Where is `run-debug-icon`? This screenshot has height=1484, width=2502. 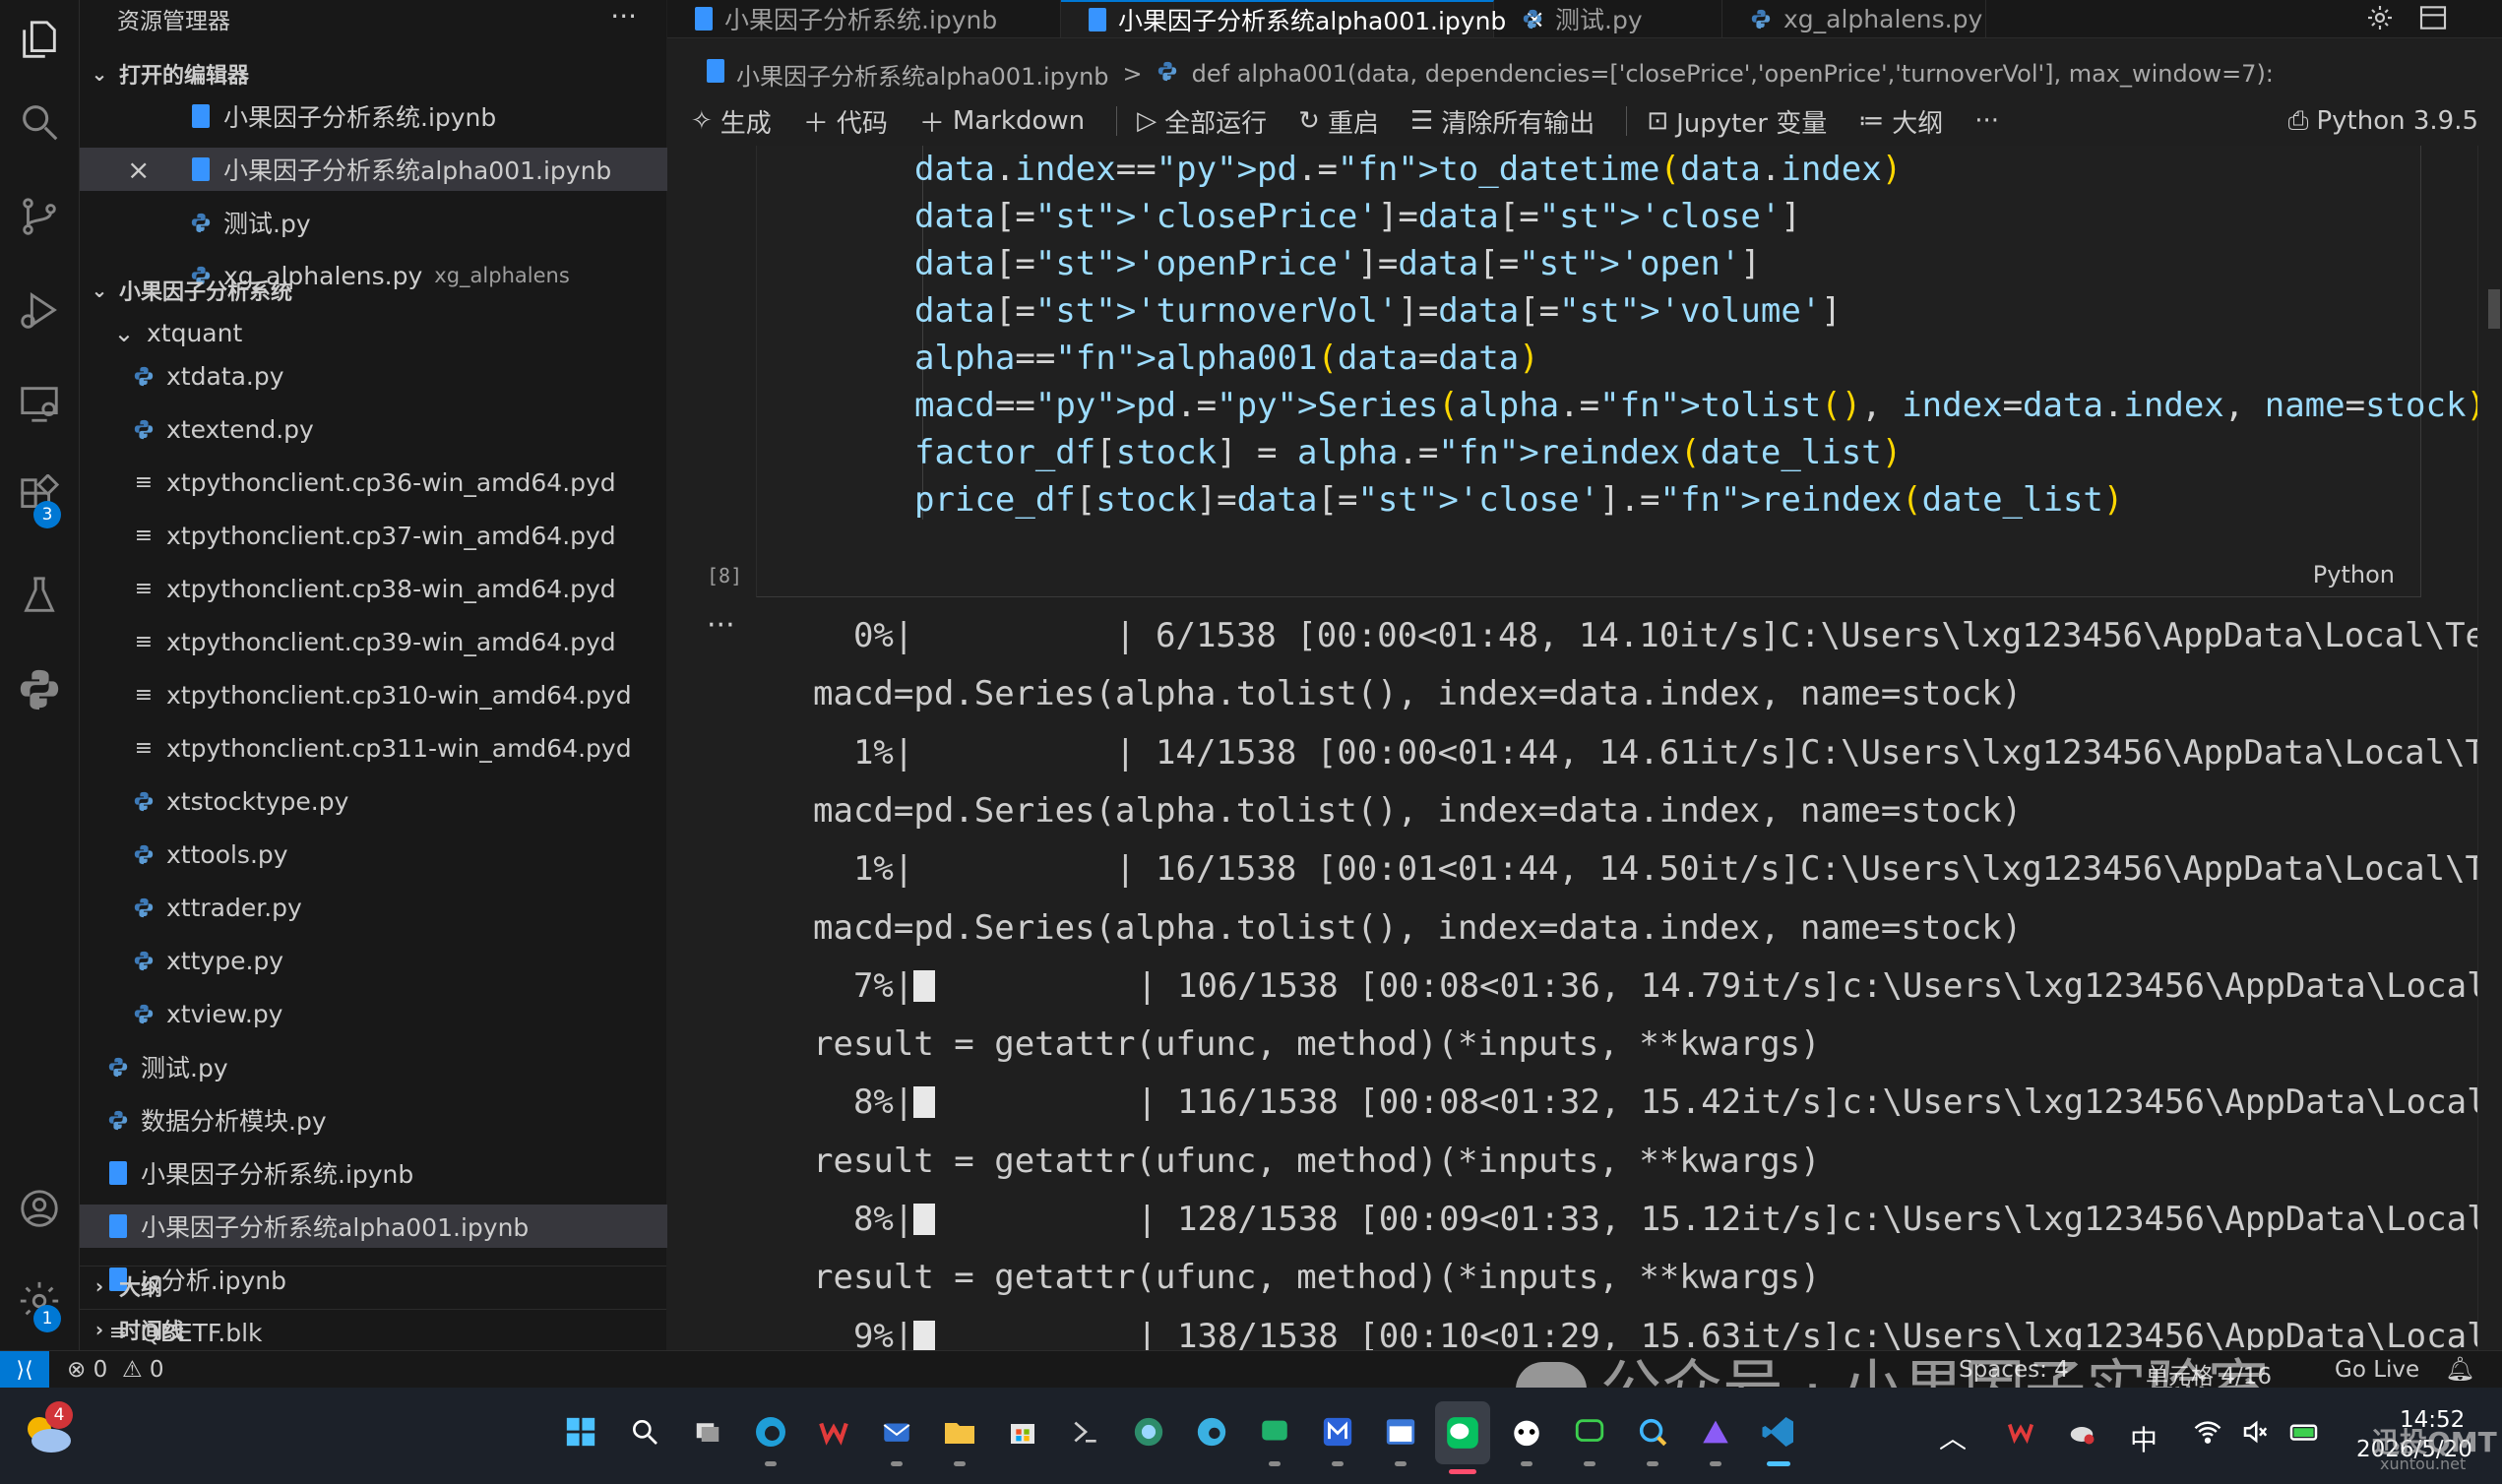
run-debug-icon is located at coordinates (39, 310).